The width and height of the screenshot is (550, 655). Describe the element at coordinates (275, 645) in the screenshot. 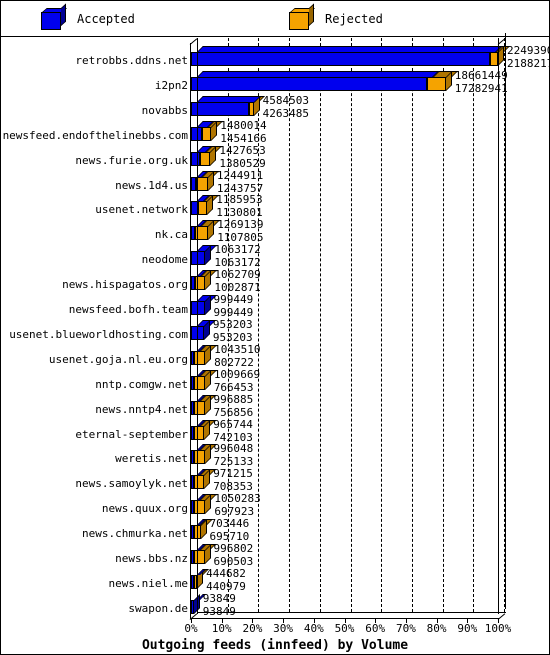

I see `x-axis-title: Outgoing feeds (innfeed) by Volume` at that location.